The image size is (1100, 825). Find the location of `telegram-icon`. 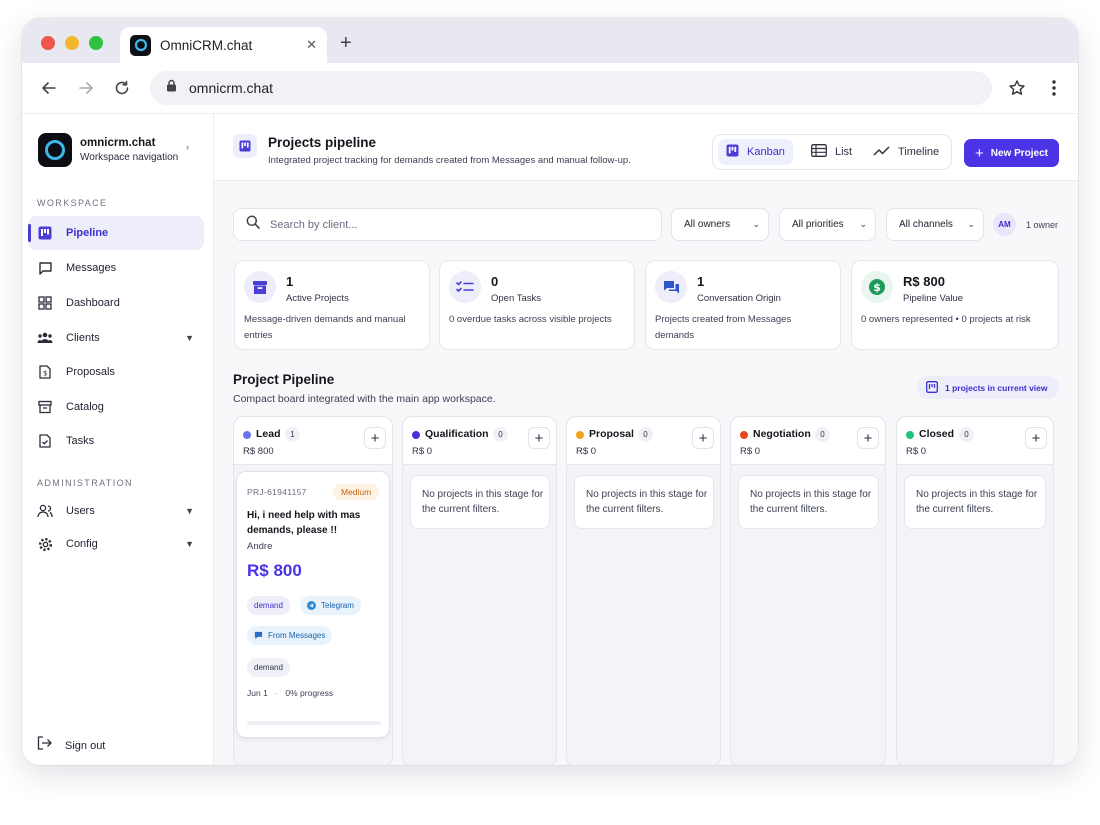

telegram-icon is located at coordinates (311, 605).